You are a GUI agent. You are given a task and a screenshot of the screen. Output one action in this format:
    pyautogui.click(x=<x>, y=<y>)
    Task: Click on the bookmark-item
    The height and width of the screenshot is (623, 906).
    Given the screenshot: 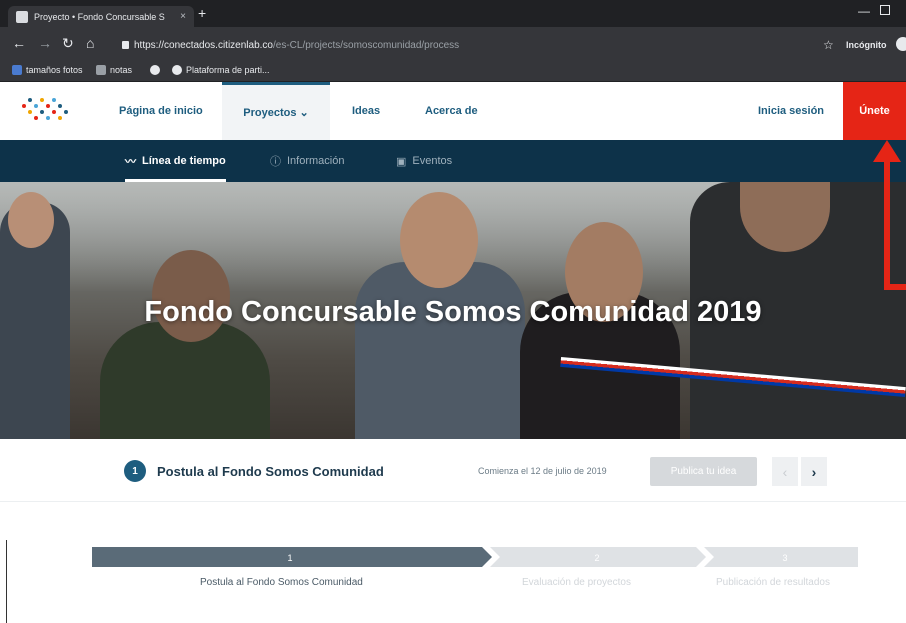 What is the action you would take?
    pyautogui.click(x=155, y=70)
    